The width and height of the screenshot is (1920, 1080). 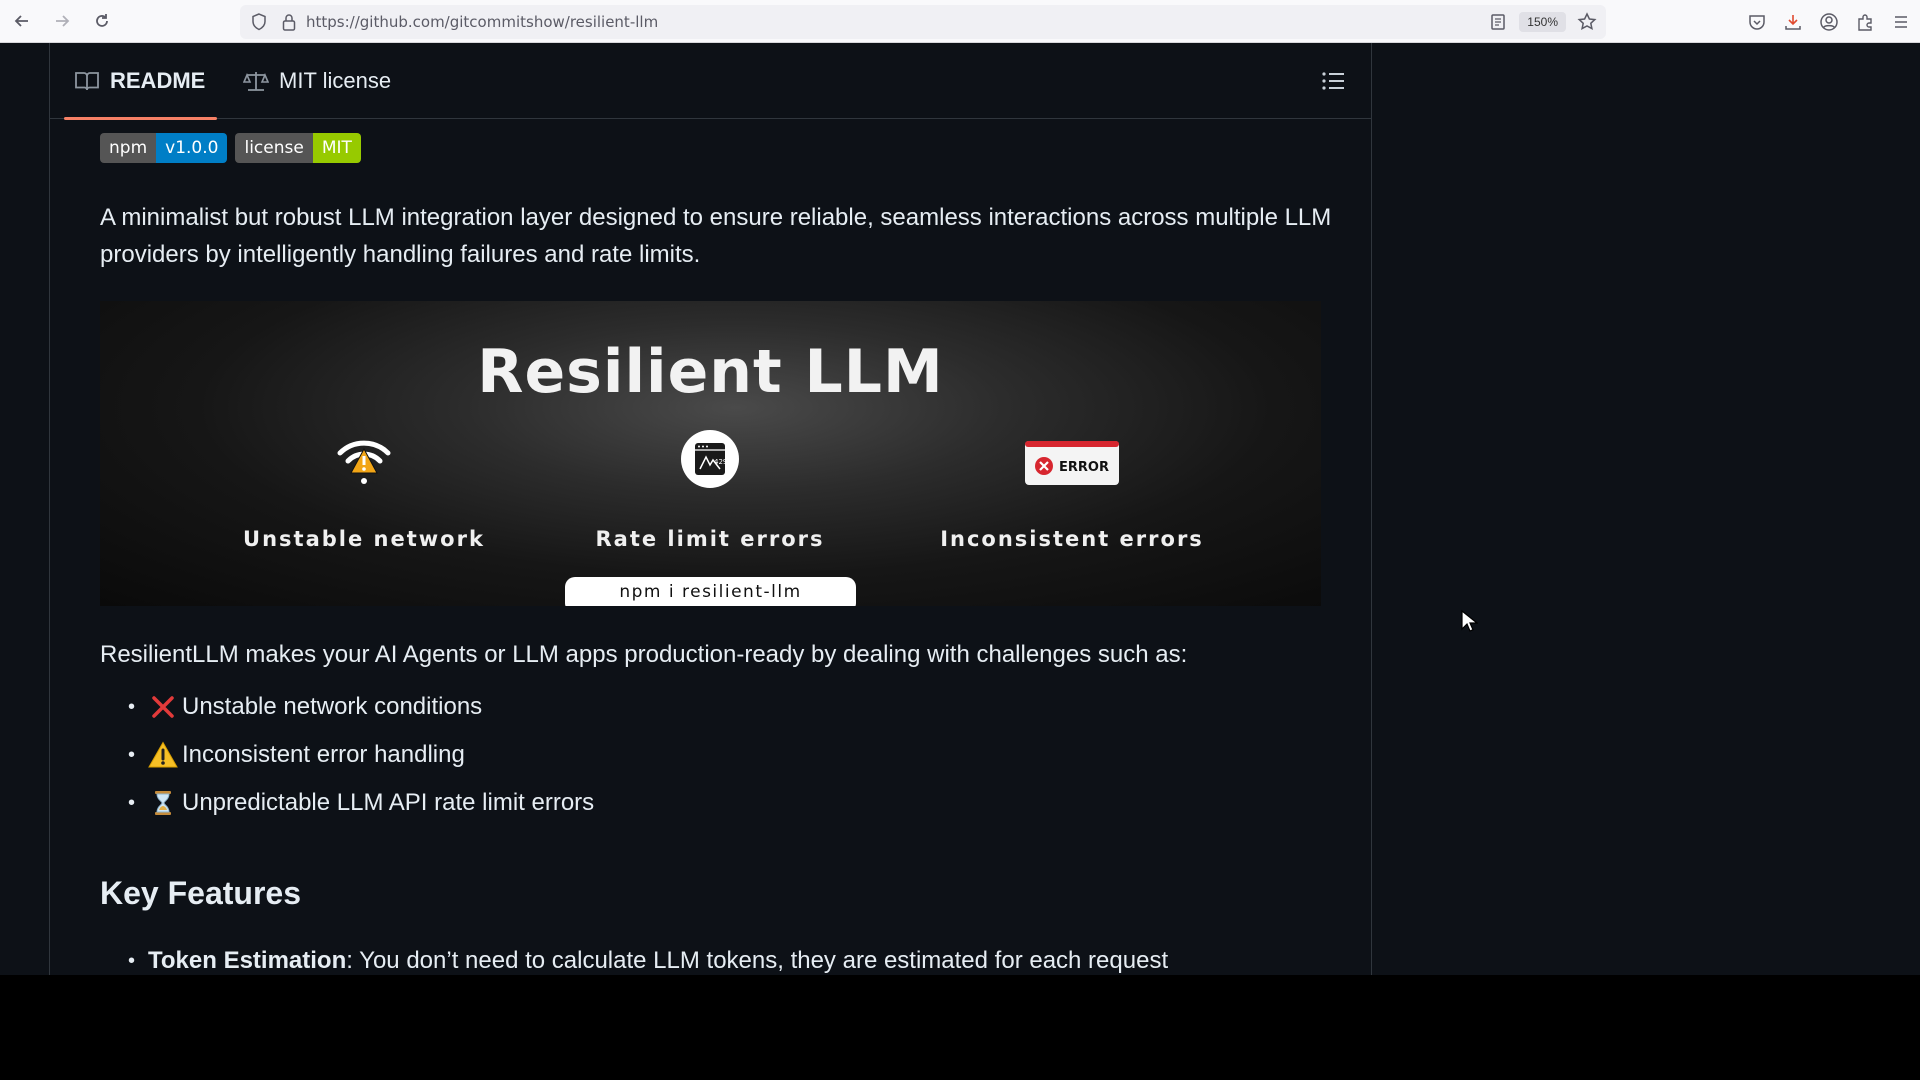 What do you see at coordinates (259, 22) in the screenshot?
I see `shield-icon` at bounding box center [259, 22].